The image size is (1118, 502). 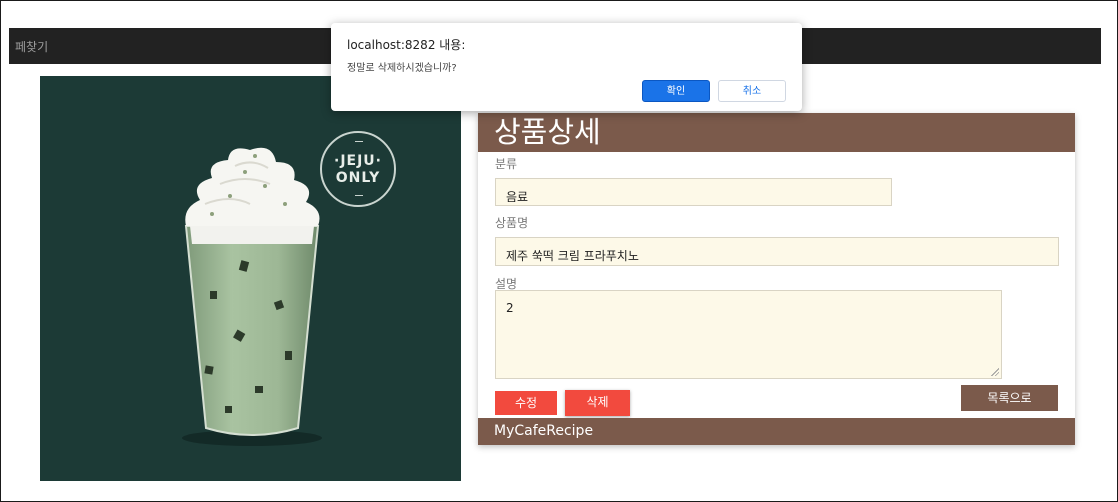 What do you see at coordinates (358, 161) in the screenshot?
I see `badge-line1: ·JEJU·` at bounding box center [358, 161].